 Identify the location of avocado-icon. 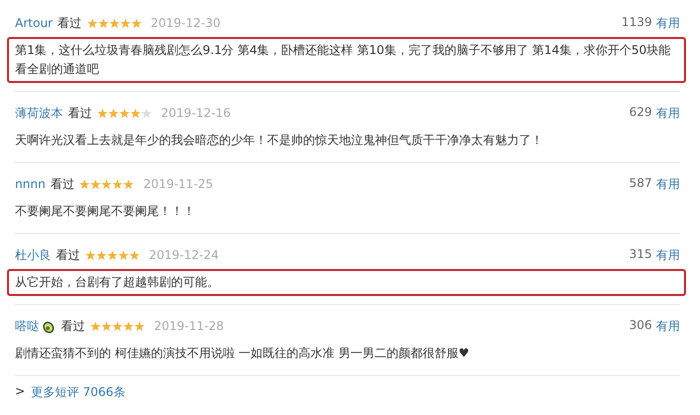
(48, 326).